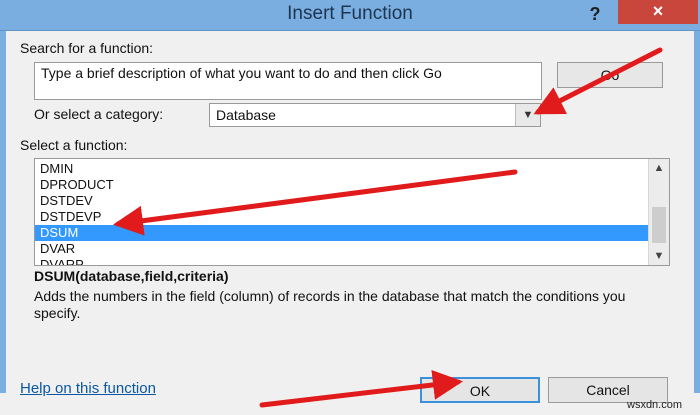  Describe the element at coordinates (480, 390) in the screenshot. I see `ok-button: OK` at that location.